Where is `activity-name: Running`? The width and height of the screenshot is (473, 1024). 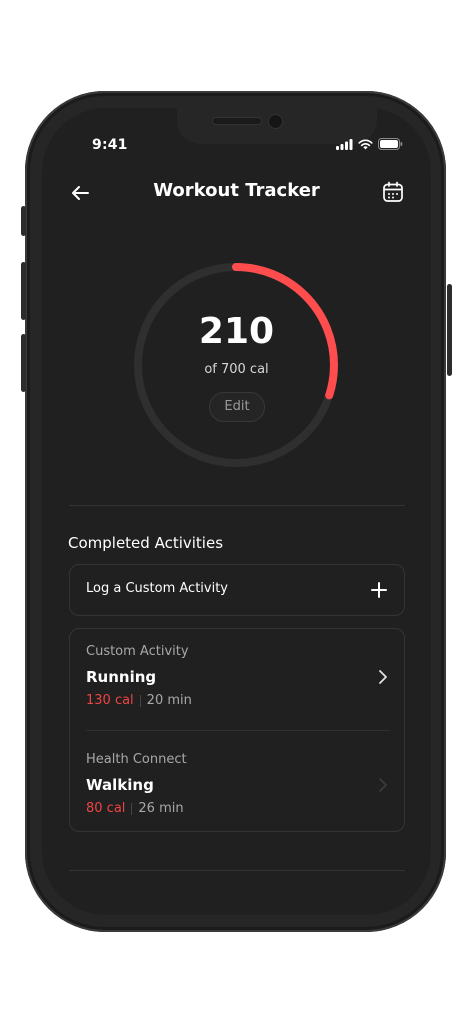
activity-name: Running is located at coordinates (121, 677).